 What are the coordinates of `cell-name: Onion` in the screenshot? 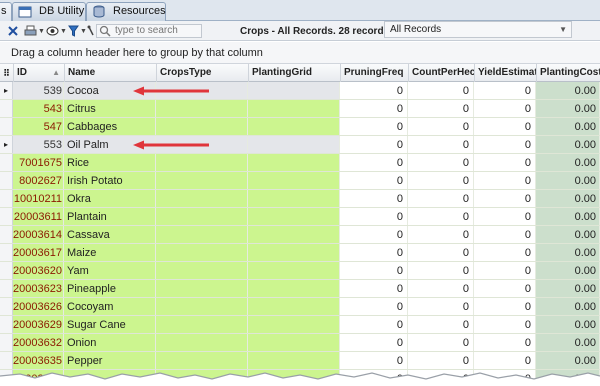 It's located at (110, 343).